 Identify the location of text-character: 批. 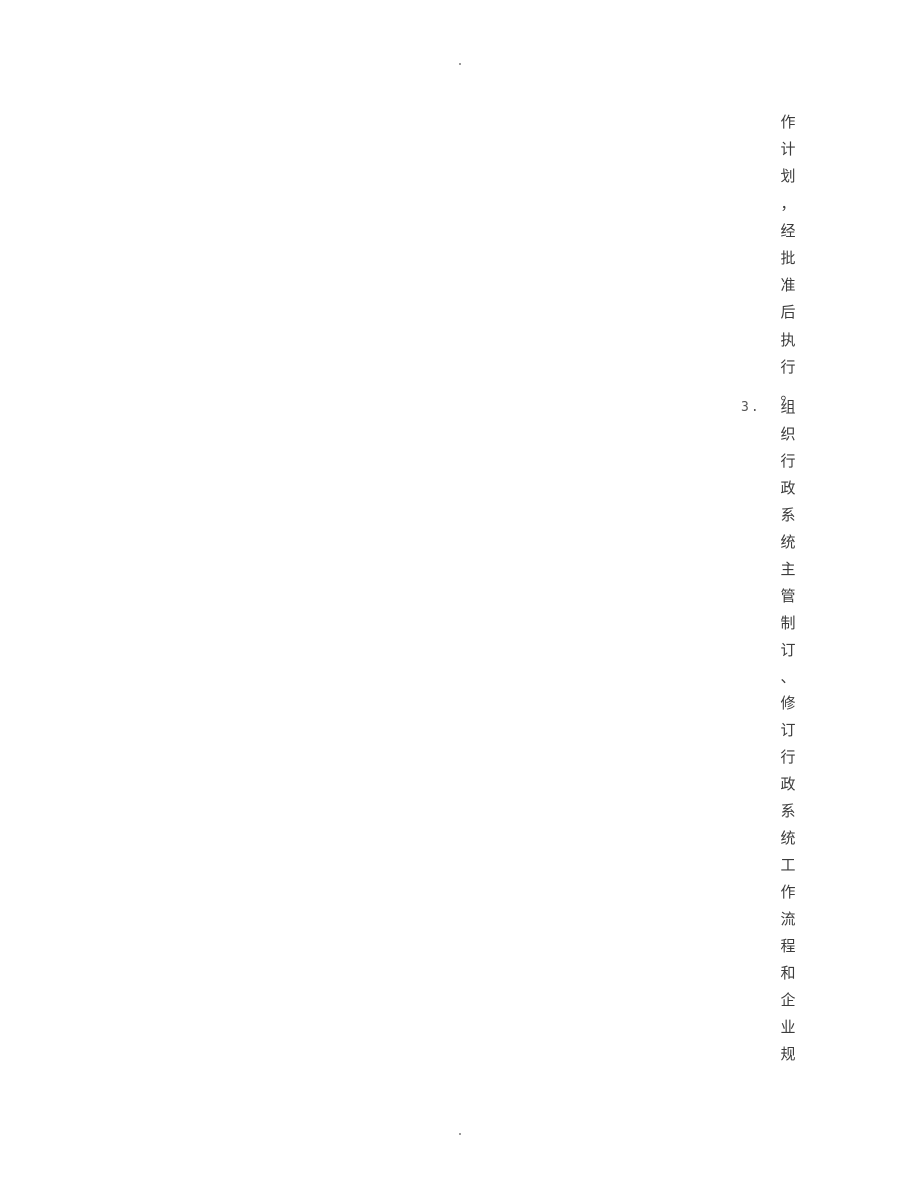
(788, 257).